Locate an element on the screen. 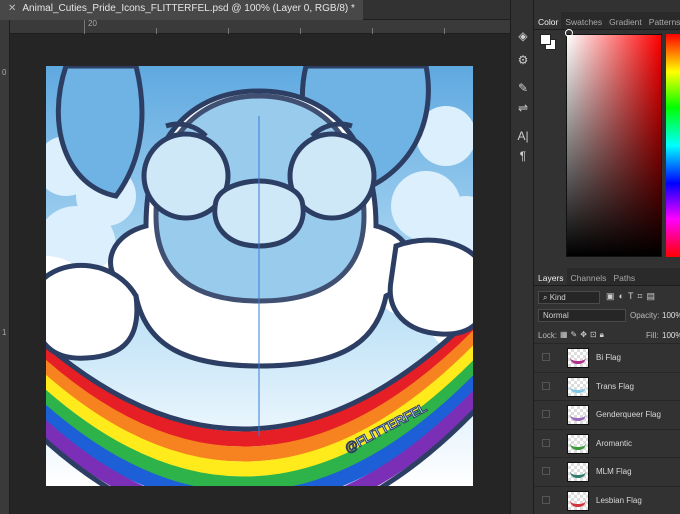 The width and height of the screenshot is (680, 514). paragraph-icon: ¶ is located at coordinates (523, 156).